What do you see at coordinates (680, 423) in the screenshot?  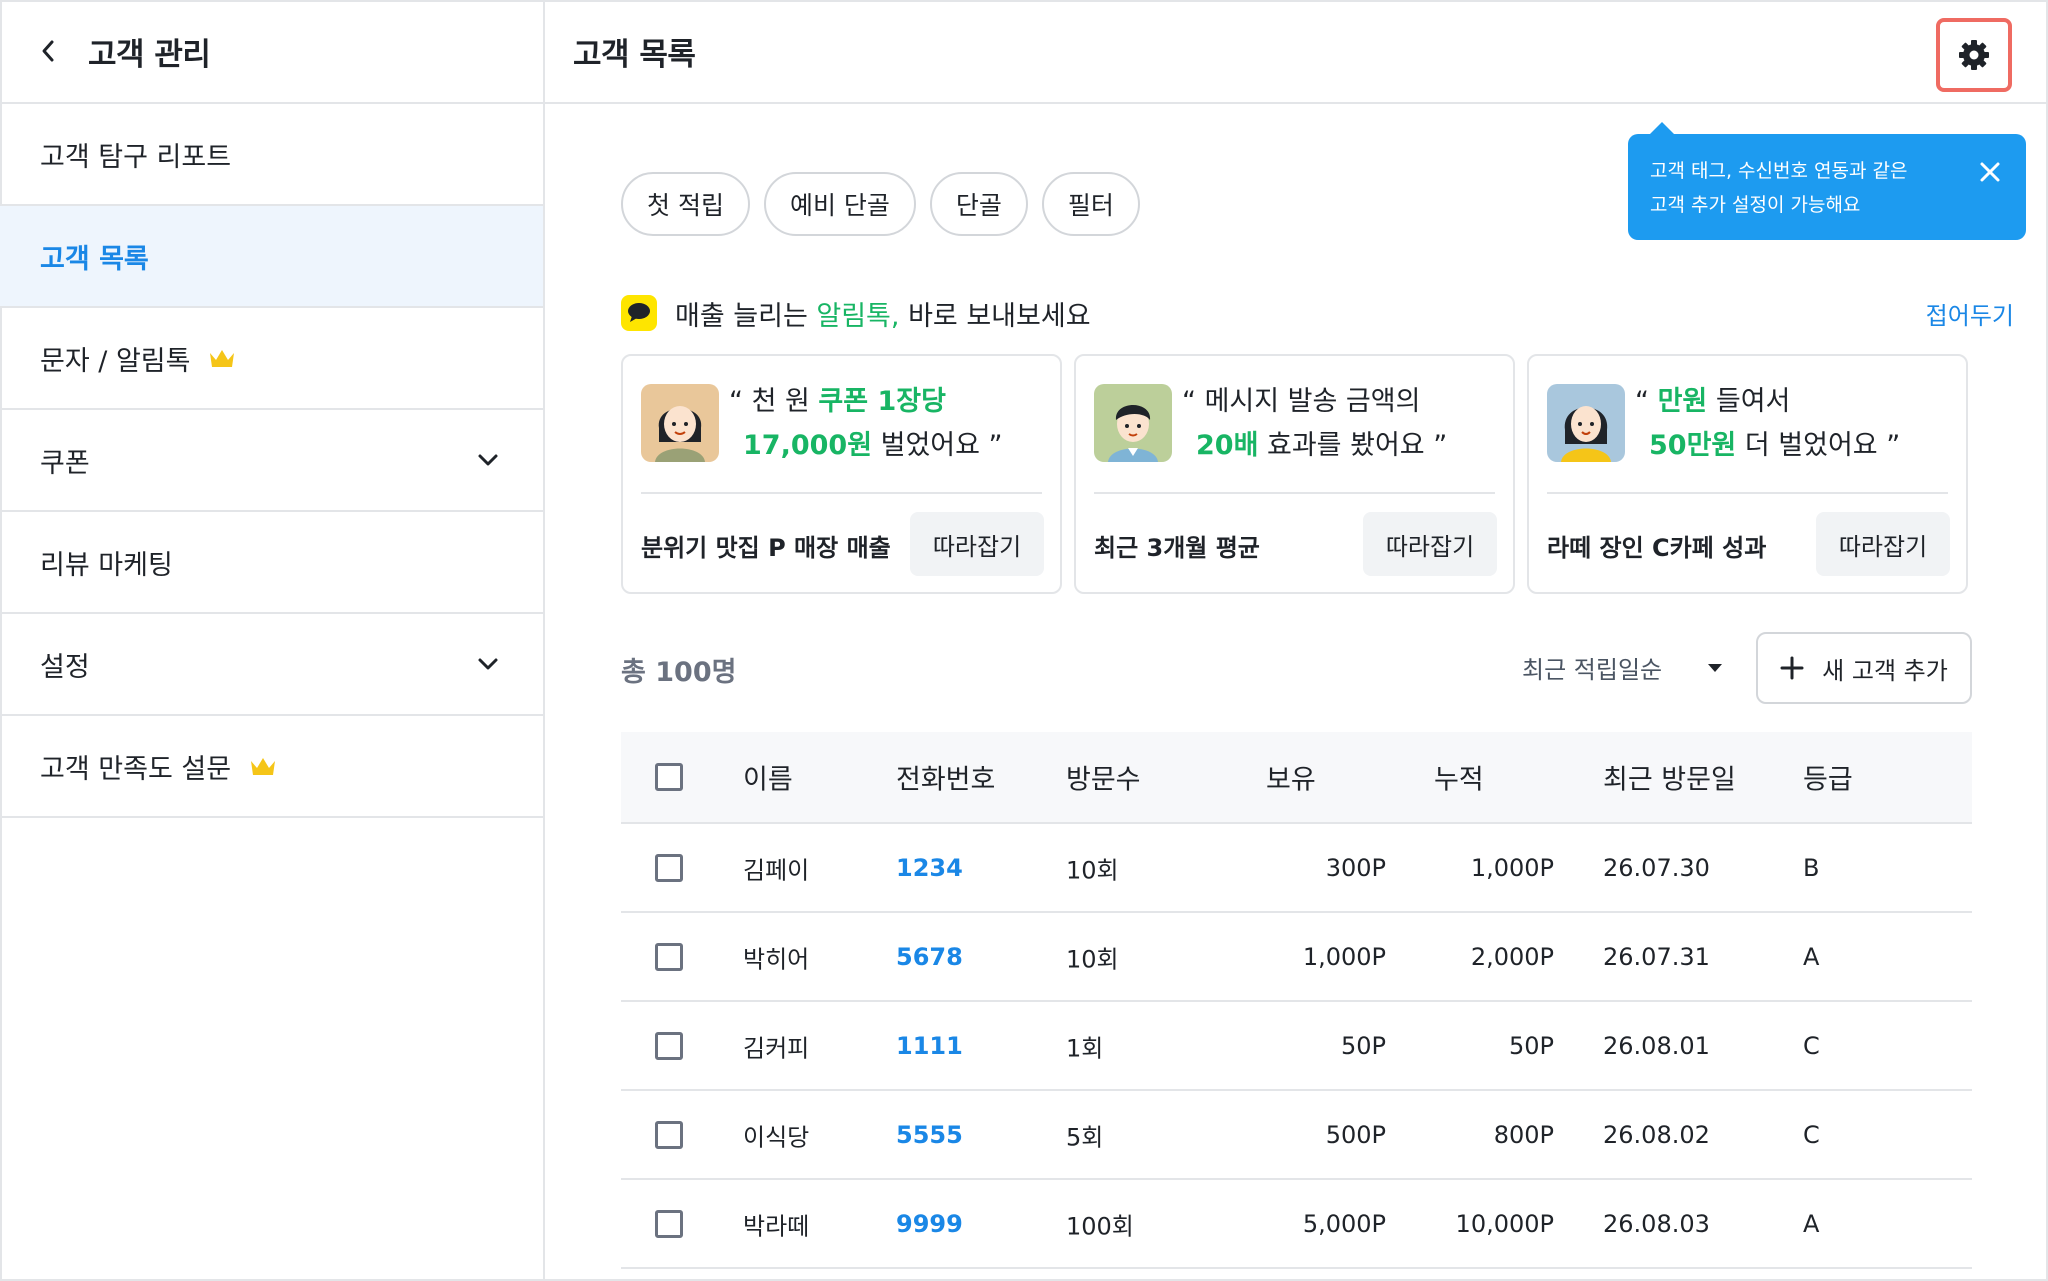 I see `avatar` at bounding box center [680, 423].